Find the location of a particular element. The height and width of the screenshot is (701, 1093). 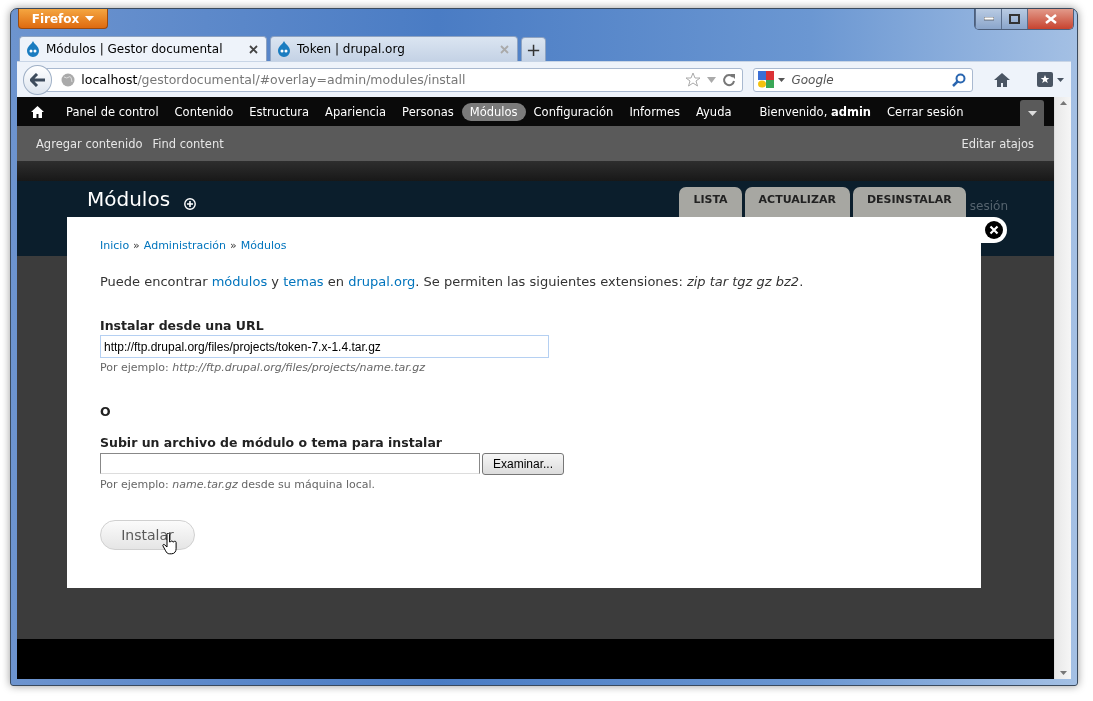

reload-icon is located at coordinates (729, 79).